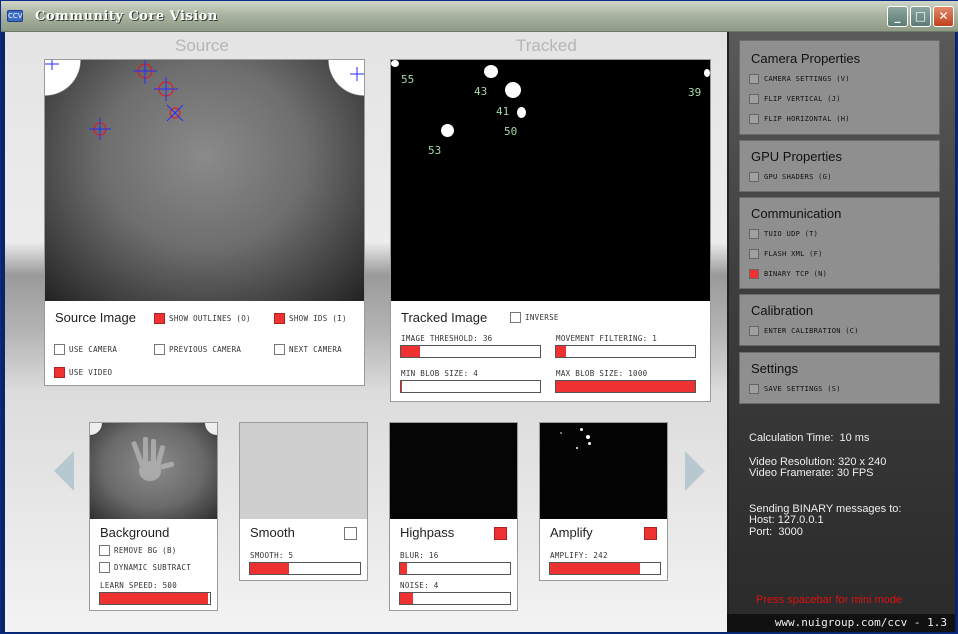 This screenshot has width=958, height=634. What do you see at coordinates (603, 501) in the screenshot?
I see `amplify-filter-panel: Amplify Amplify: 242` at bounding box center [603, 501].